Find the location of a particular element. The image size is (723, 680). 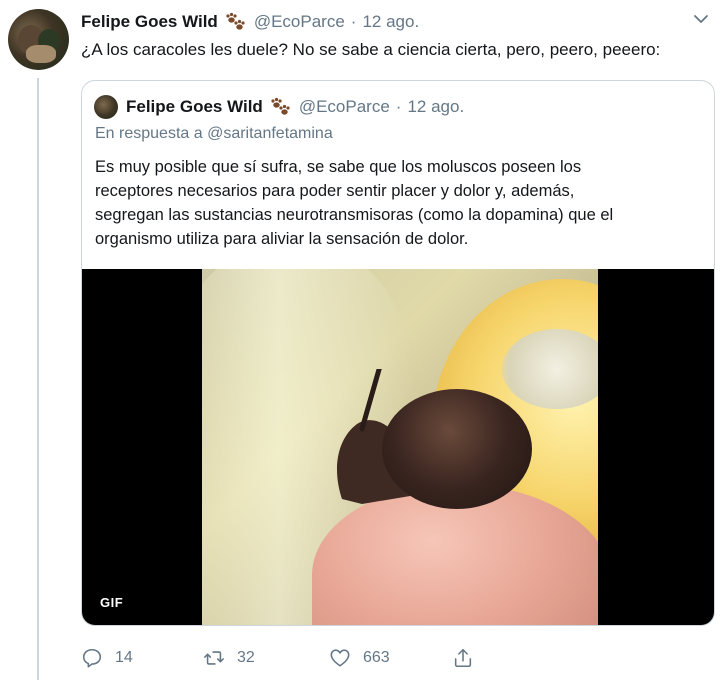

tweet-header: Felipe Goes Wild @EcoParce · 12 ago. is located at coordinates (250, 22).